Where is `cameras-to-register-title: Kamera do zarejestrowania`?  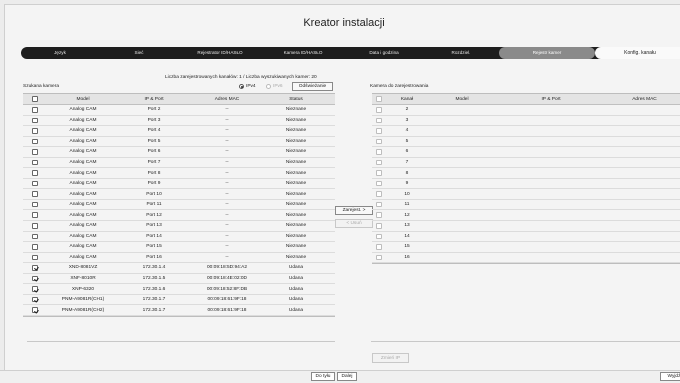
cameras-to-register-title: Kamera do zarejestrowania is located at coordinates (399, 86).